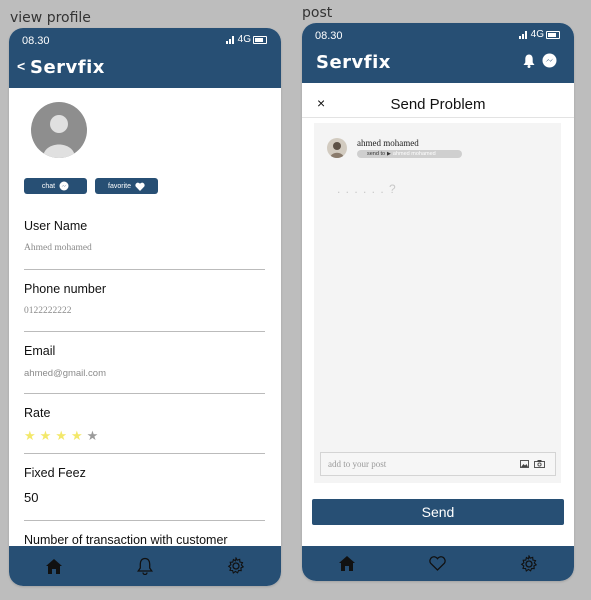 The image size is (591, 600). Describe the element at coordinates (438, 104) in the screenshot. I see `dialog-title: Send Problem` at that location.